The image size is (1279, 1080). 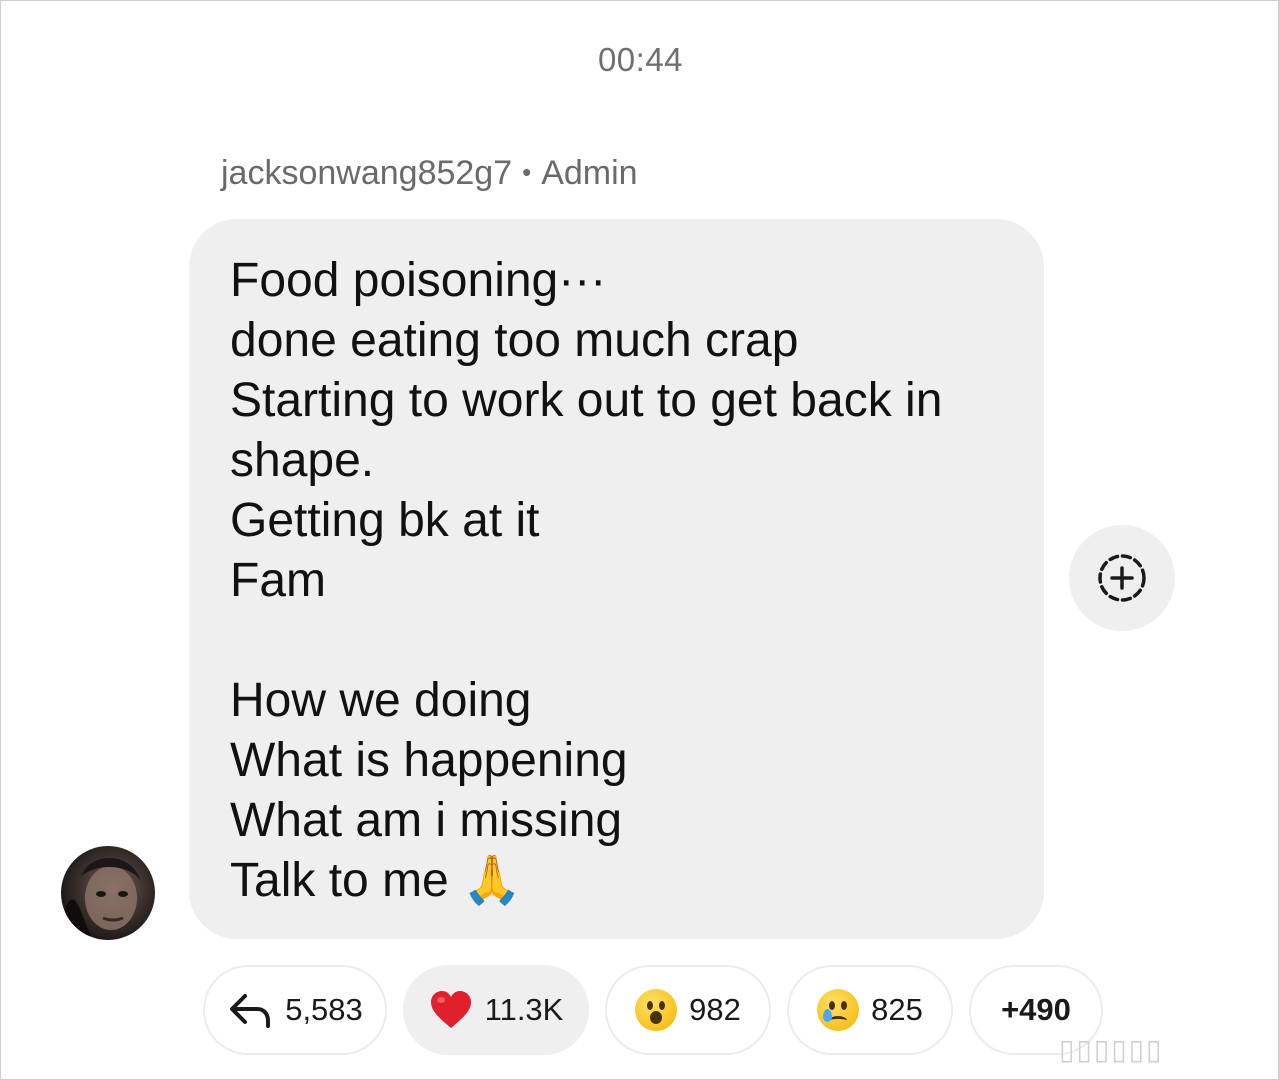 I want to click on red-heart-emoji, so click(x=450, y=1009).